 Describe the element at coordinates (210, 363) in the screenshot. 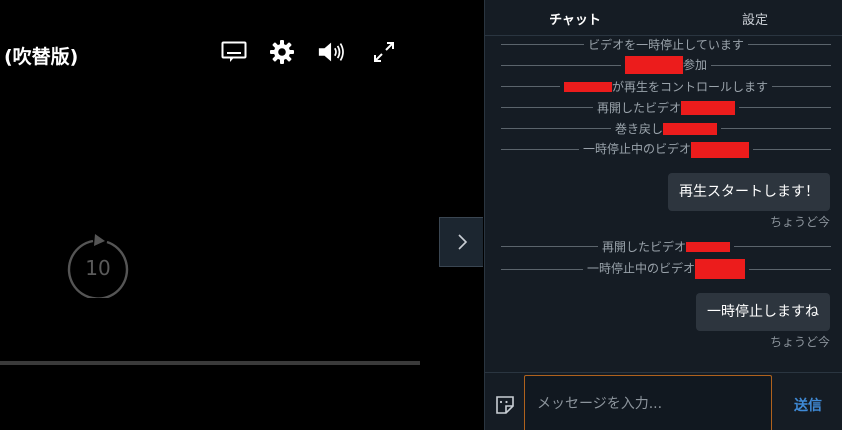

I see `progress-bar` at that location.